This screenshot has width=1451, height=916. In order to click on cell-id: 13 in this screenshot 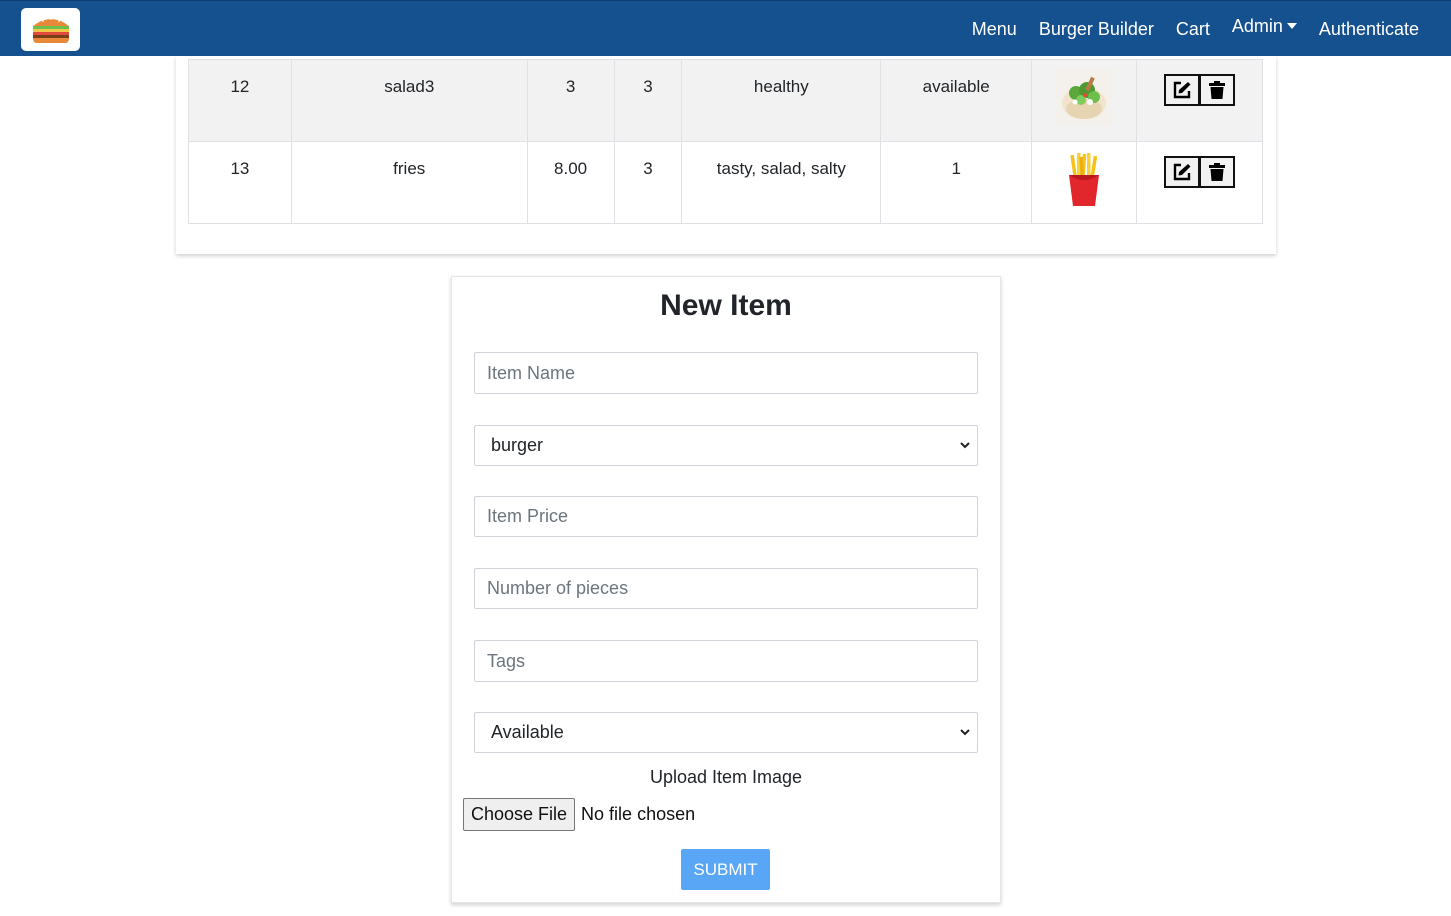, I will do `click(240, 182)`.